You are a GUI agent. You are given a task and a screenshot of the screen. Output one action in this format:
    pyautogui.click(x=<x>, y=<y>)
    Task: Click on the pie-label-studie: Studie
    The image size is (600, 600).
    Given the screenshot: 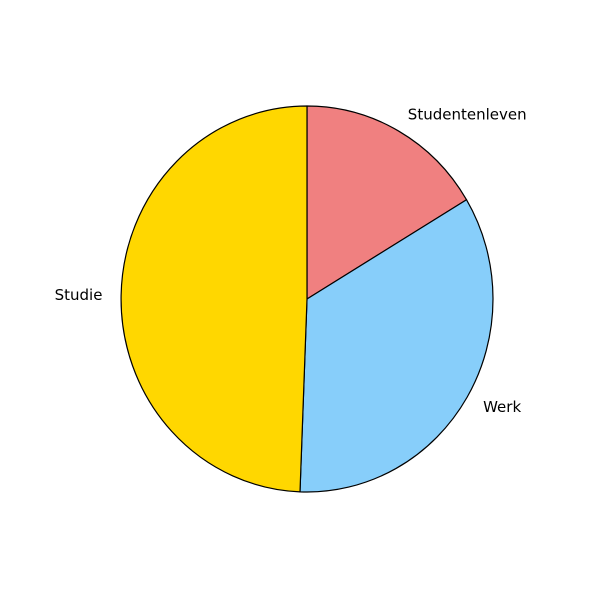 What is the action you would take?
    pyautogui.click(x=79, y=295)
    